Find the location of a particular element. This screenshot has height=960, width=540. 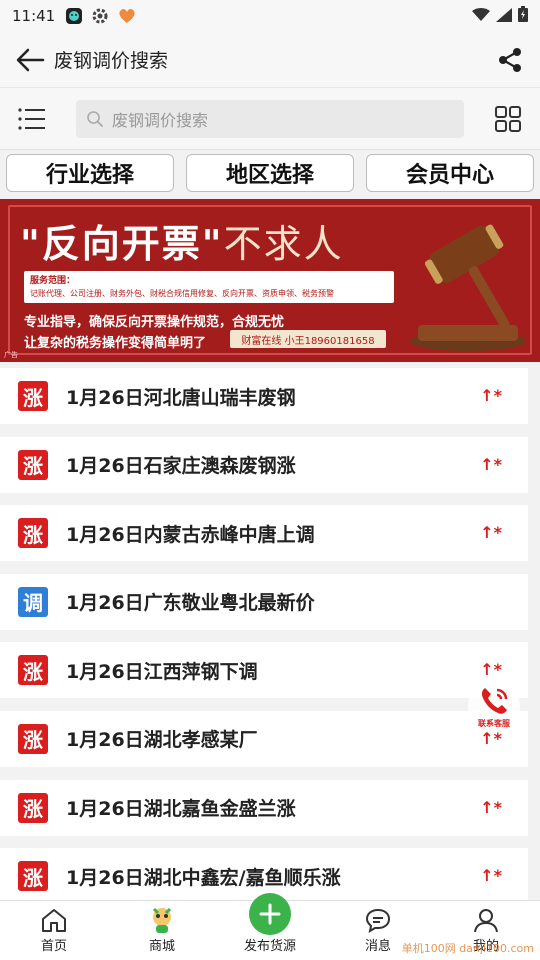

status-time: 11:41 is located at coordinates (34, 16).